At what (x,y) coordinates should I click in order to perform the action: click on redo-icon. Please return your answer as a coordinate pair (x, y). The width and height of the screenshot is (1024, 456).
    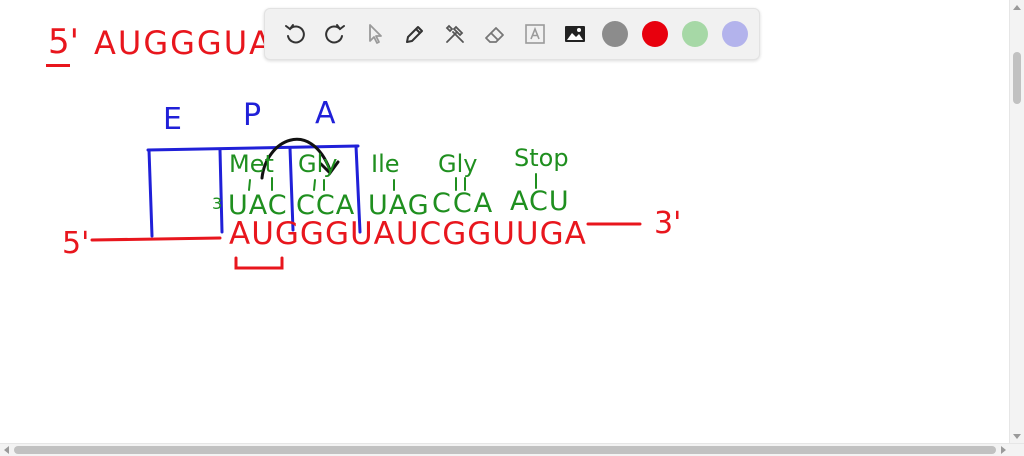
    Looking at the image, I should click on (335, 34).